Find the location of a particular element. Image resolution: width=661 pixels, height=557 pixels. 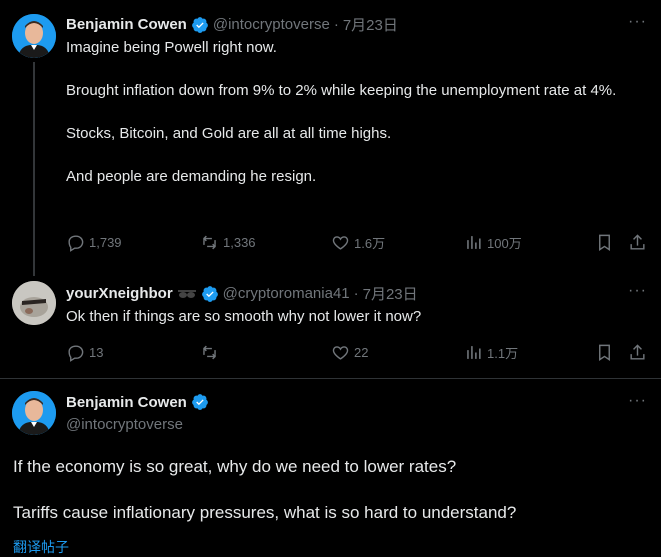

tweet1-paragraph: And people are demanding he resign. is located at coordinates (191, 176).